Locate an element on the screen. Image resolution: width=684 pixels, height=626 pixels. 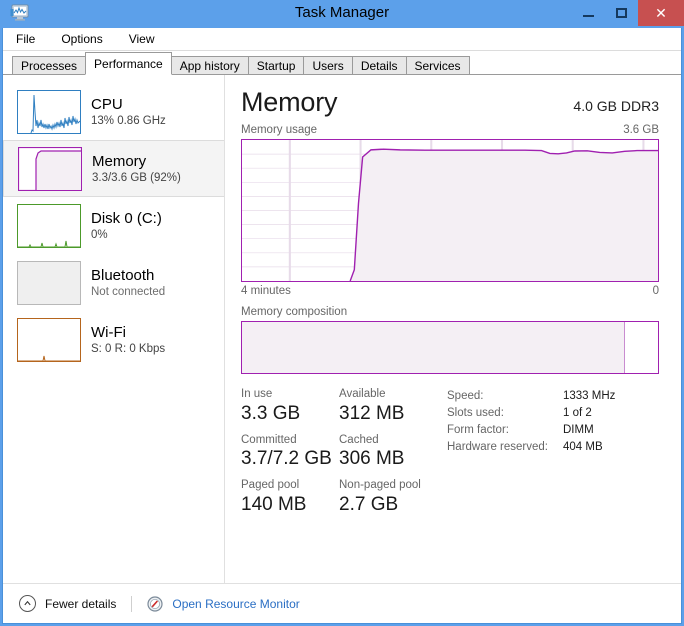
bluetooth-thumbnail-icon is located at coordinates (49, 282).